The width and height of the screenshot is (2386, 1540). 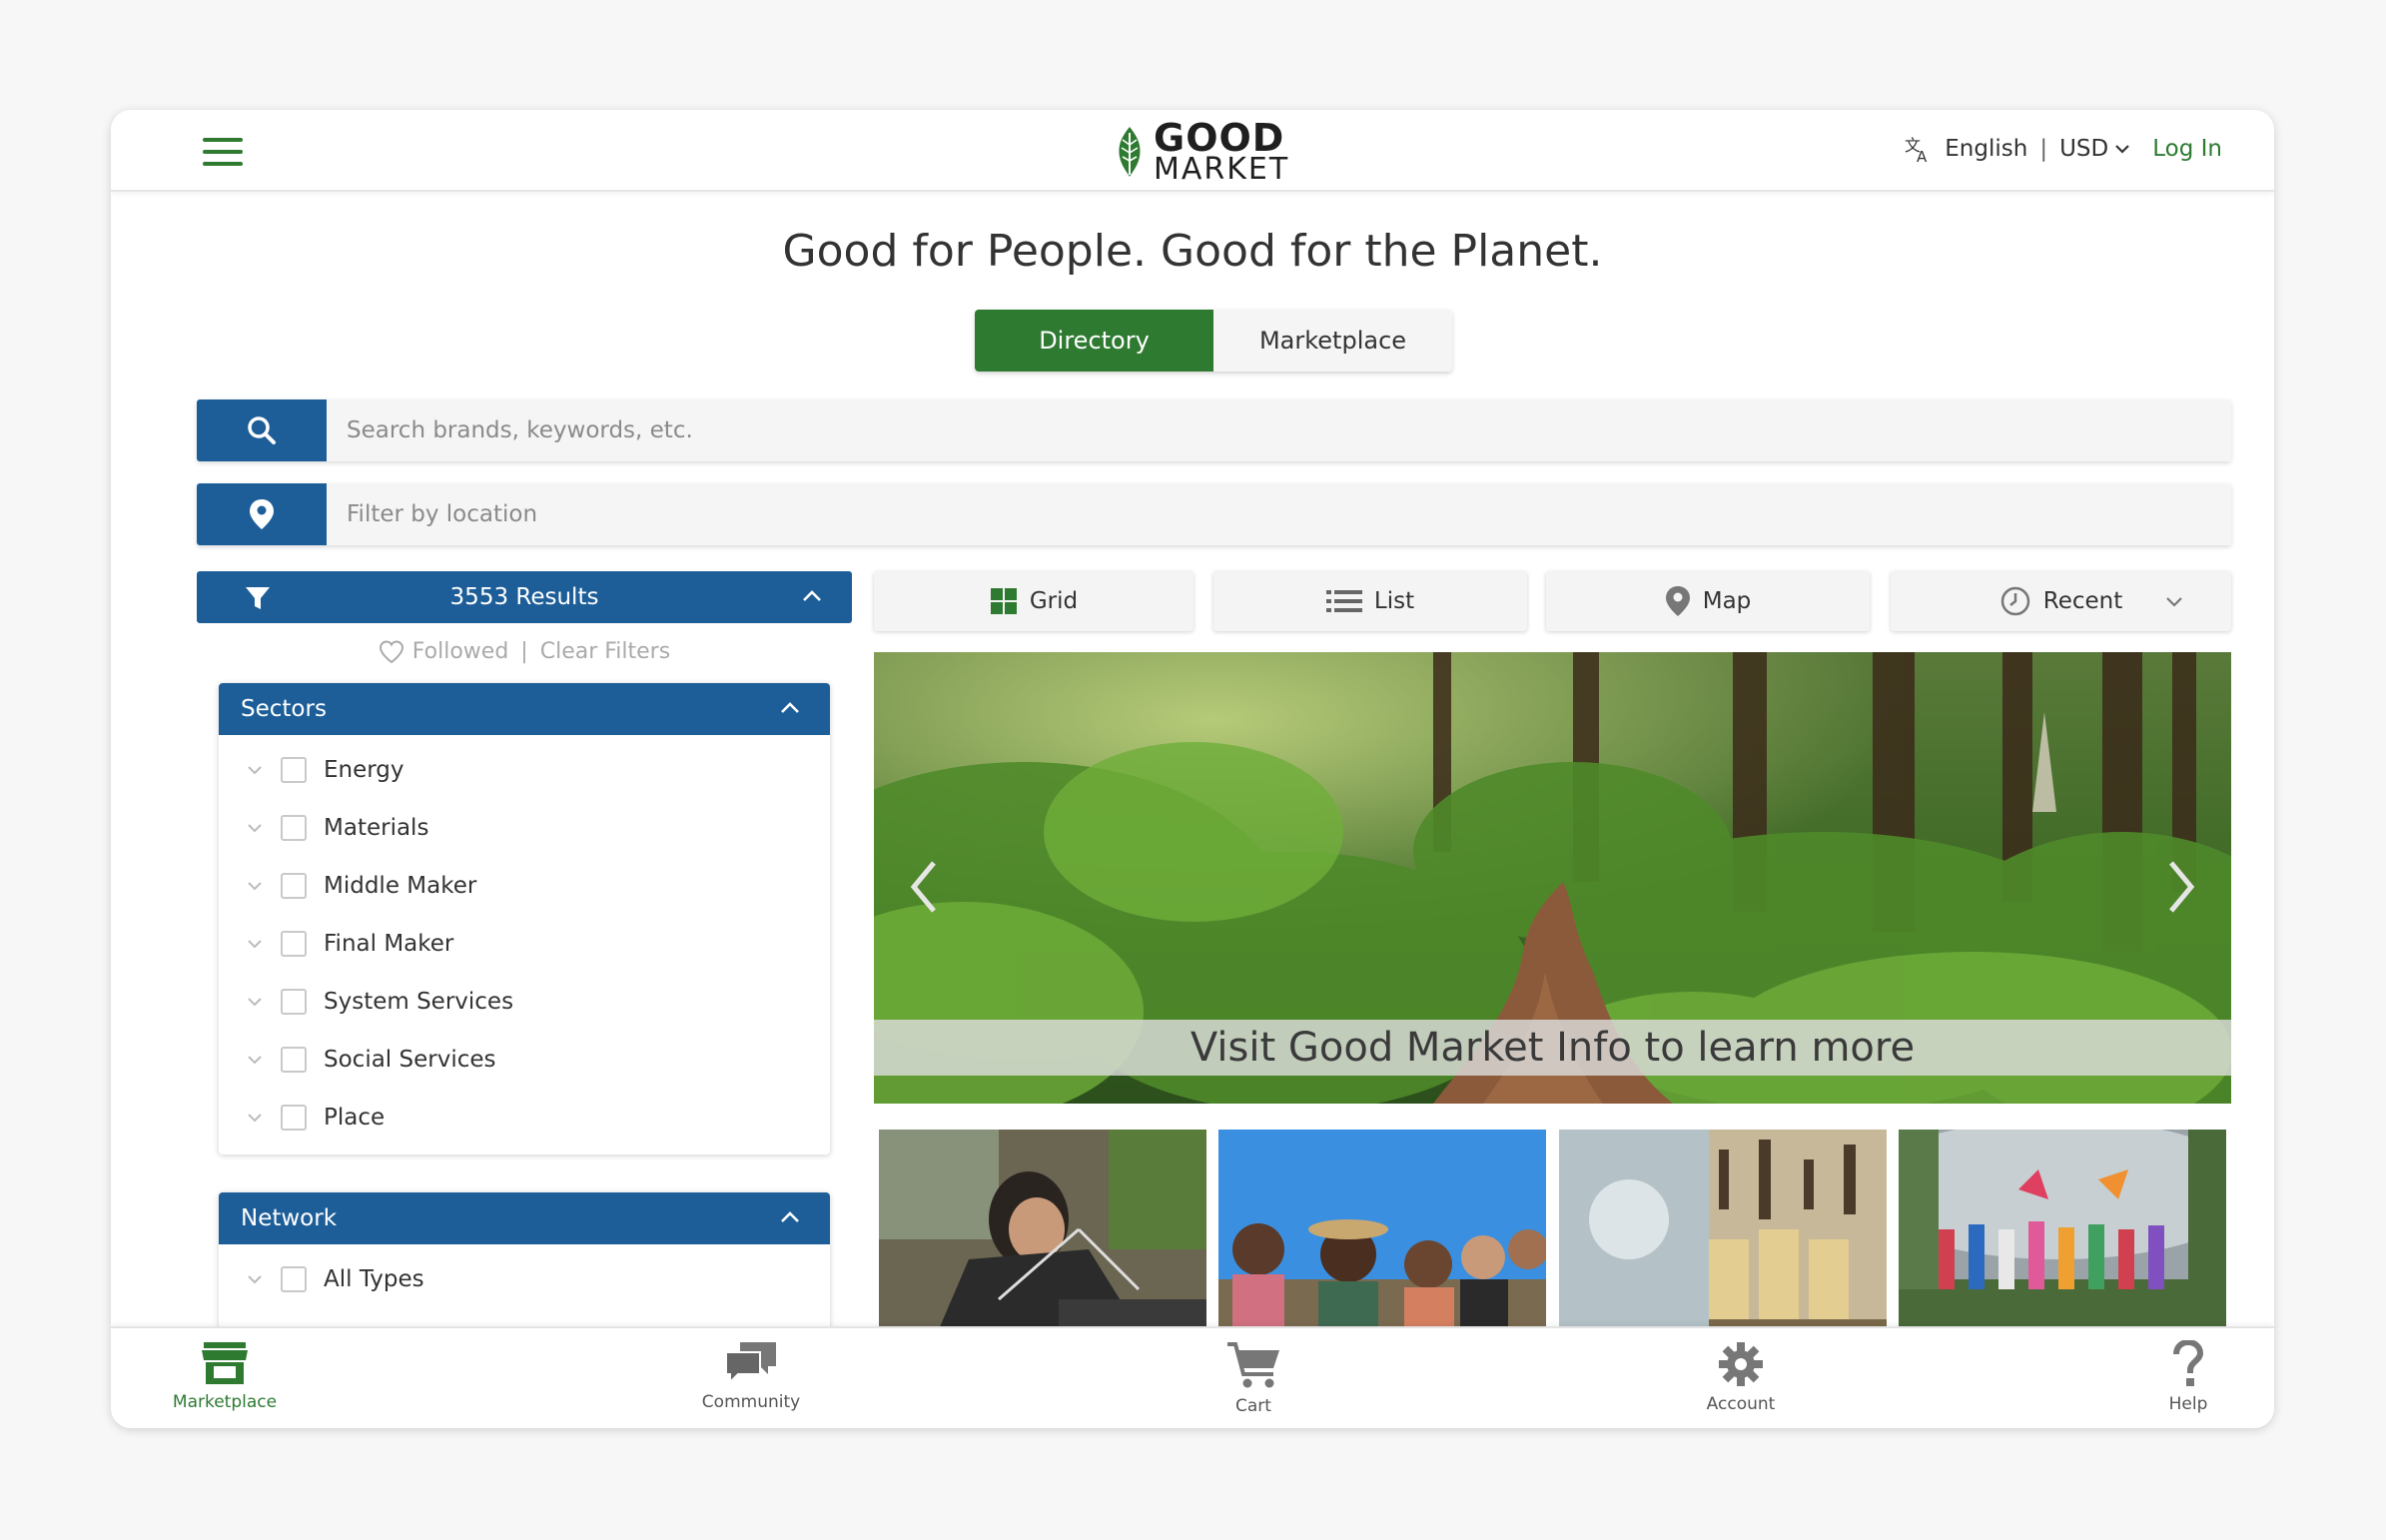 I want to click on top-bar: GOOD MARKET 文 A English | USD Log In, so click(x=1192, y=151).